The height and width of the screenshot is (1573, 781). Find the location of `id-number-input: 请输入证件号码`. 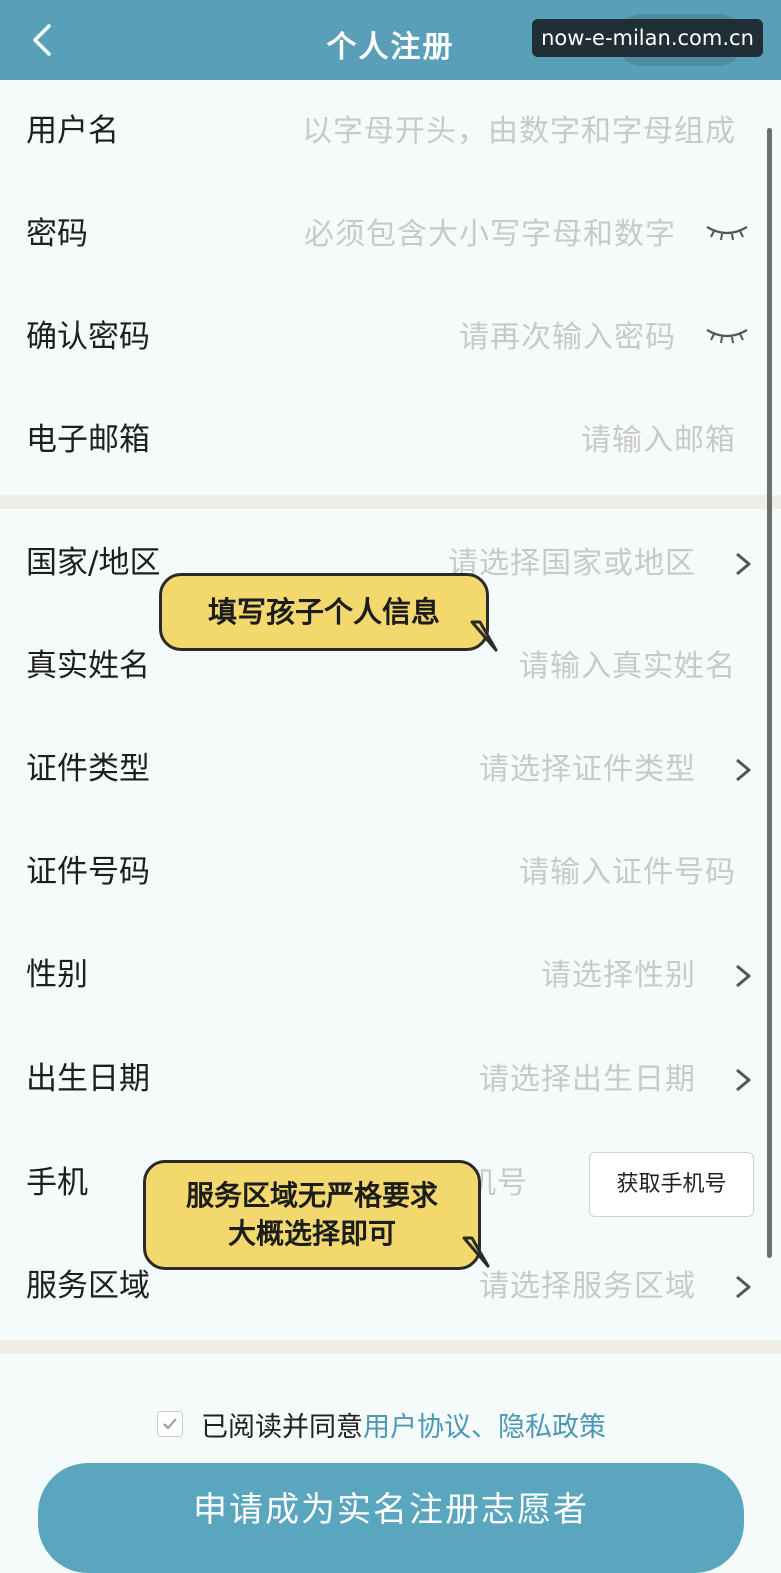

id-number-input: 请输入证件号码 is located at coordinates (627, 872).